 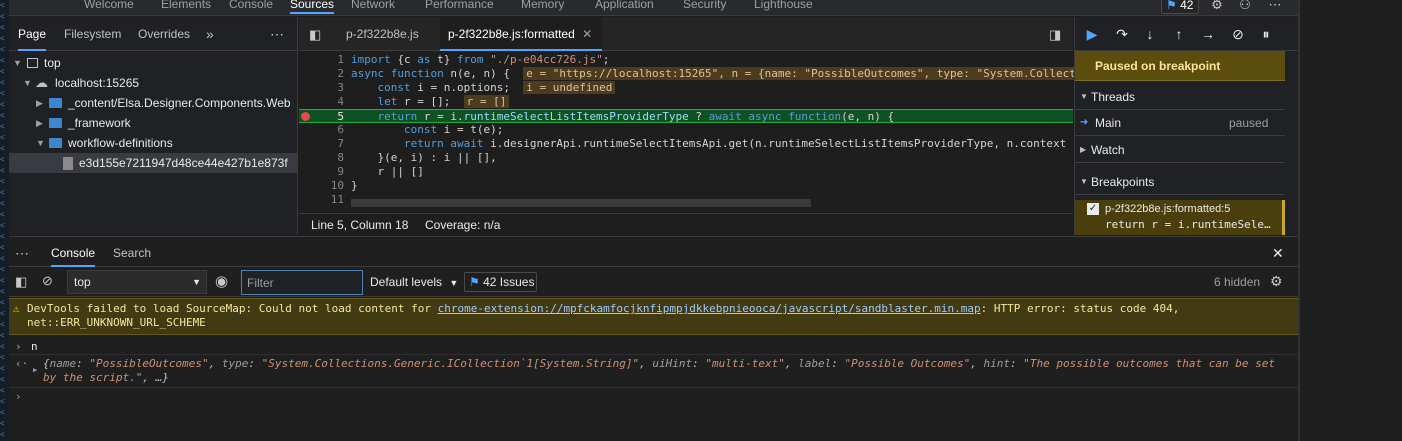 I want to click on close-tab-icon: ✕, so click(x=587, y=34).